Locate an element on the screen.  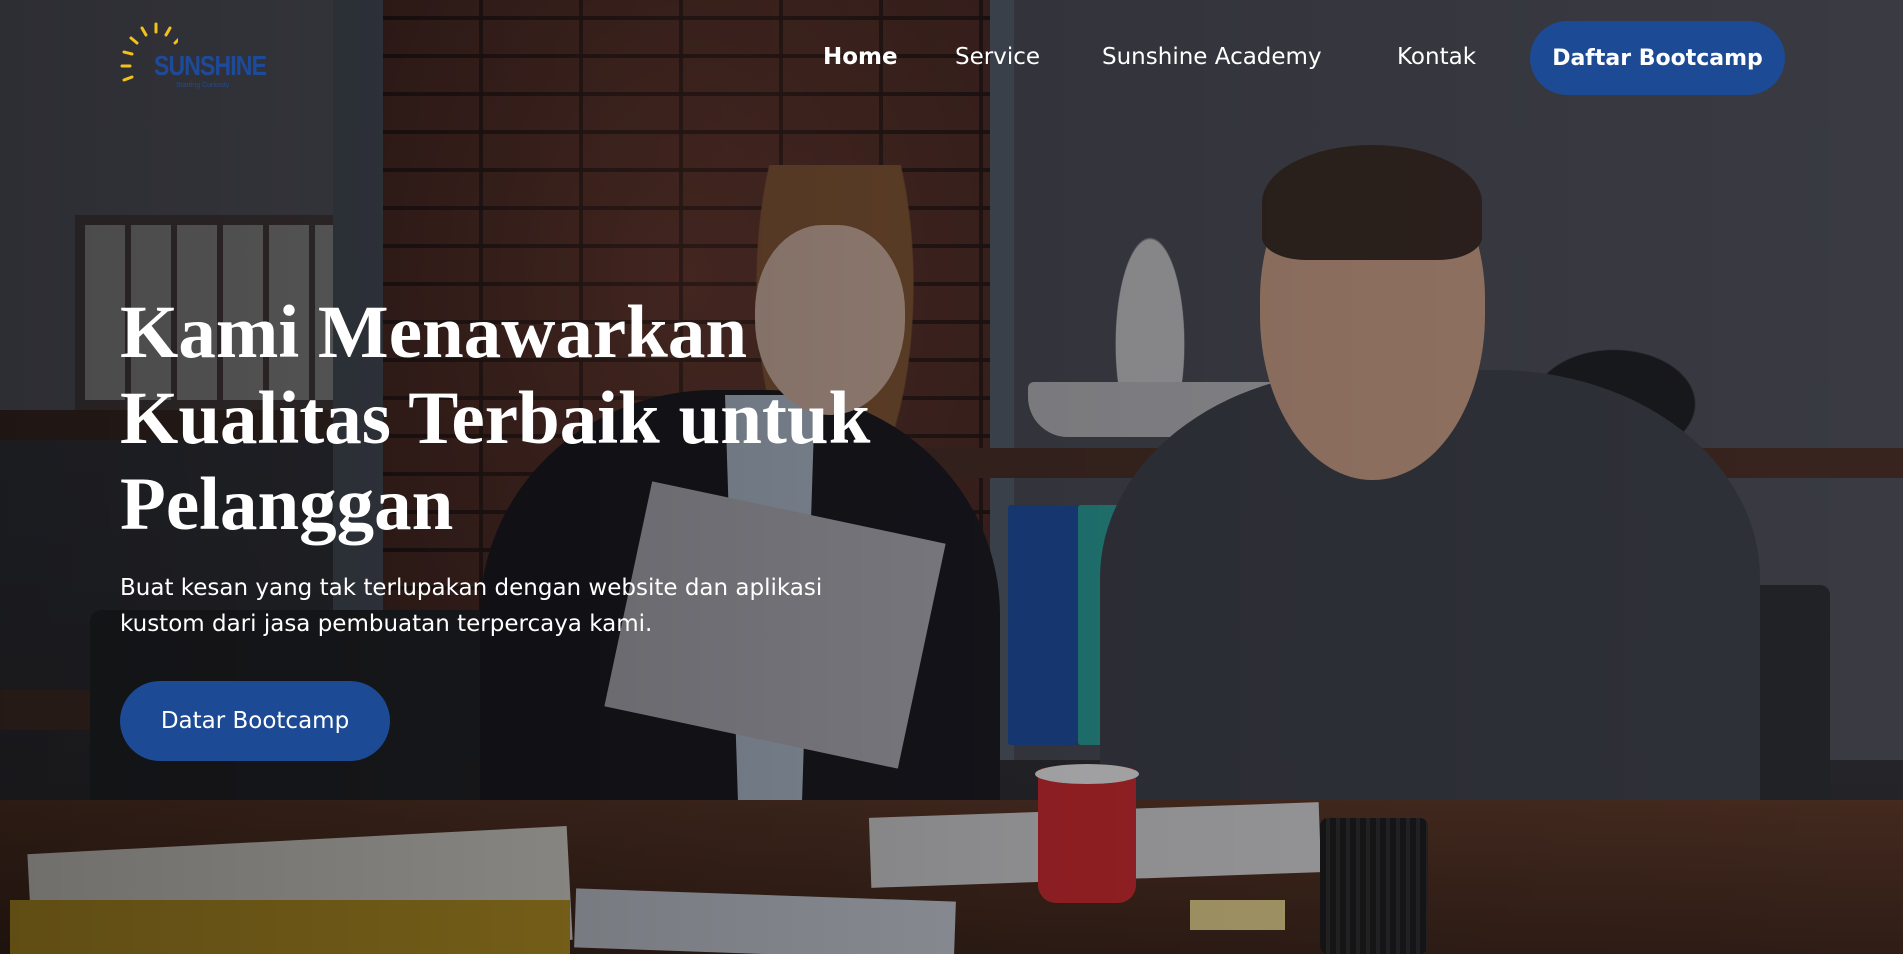
logo-link: SUNSHINE Starting Curiosity is located at coordinates (203, 60).